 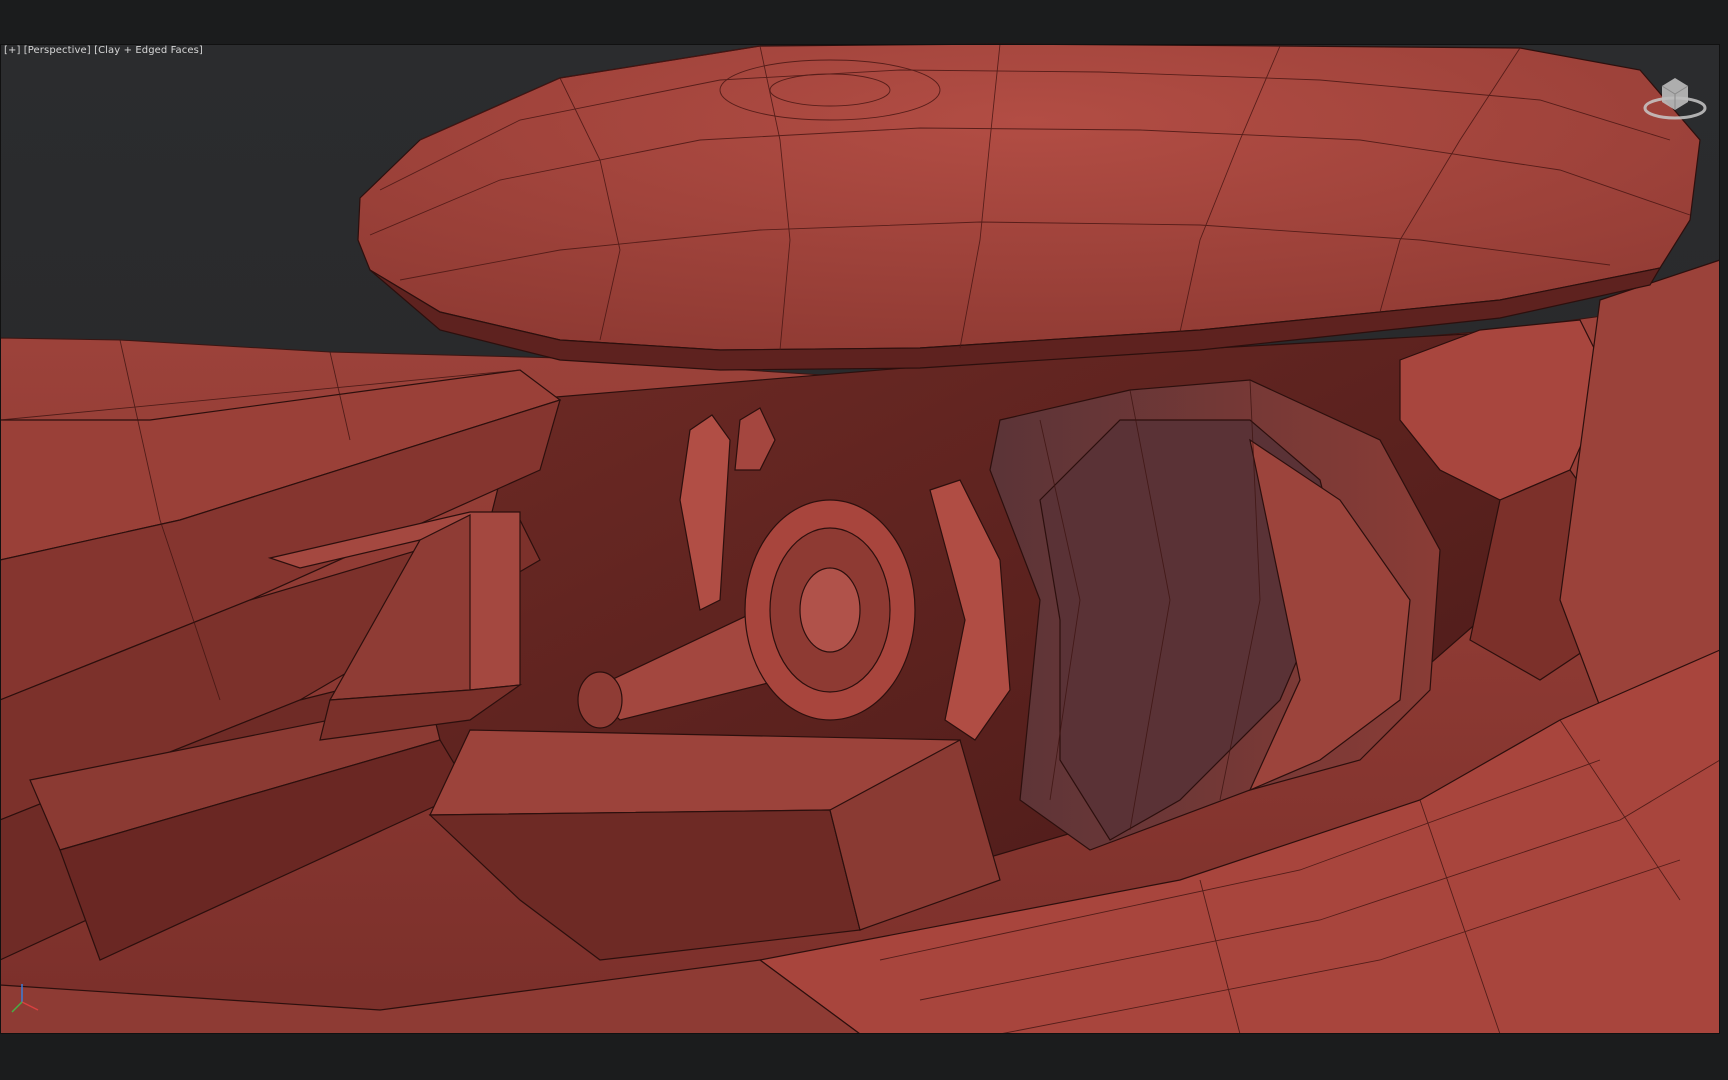 I want to click on steering-wheel, so click(x=830, y=610).